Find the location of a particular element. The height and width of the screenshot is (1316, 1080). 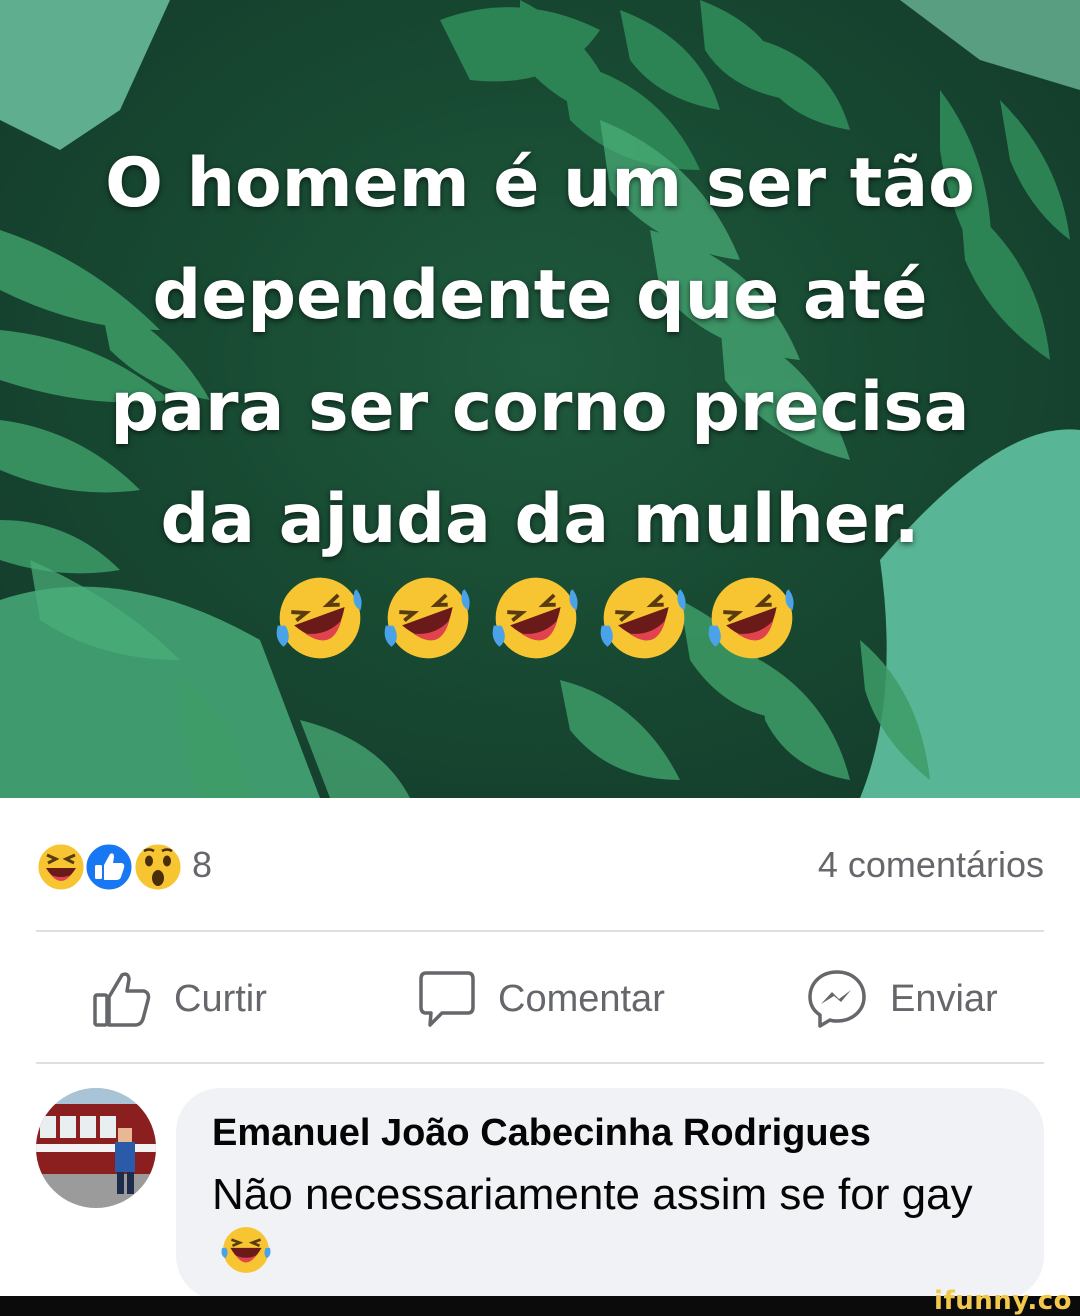

thumbs-up-icon is located at coordinates (122, 999).